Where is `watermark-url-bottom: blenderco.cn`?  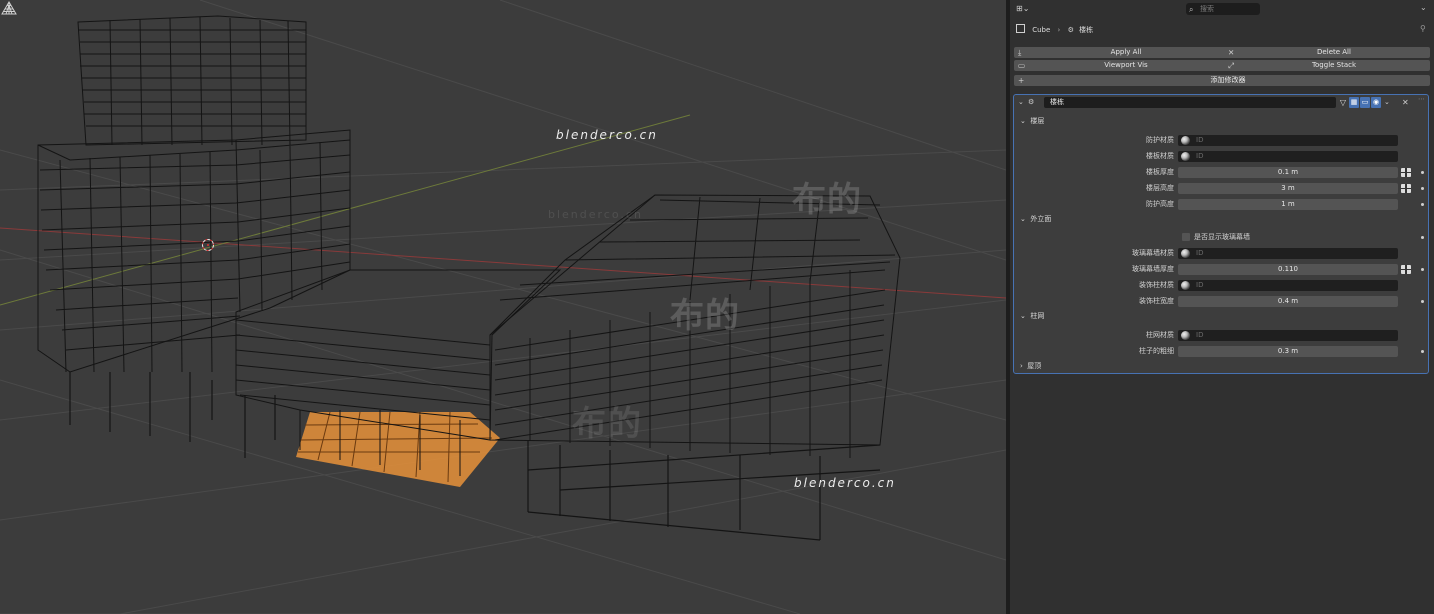
watermark-url-bottom: blenderco.cn is located at coordinates (845, 483).